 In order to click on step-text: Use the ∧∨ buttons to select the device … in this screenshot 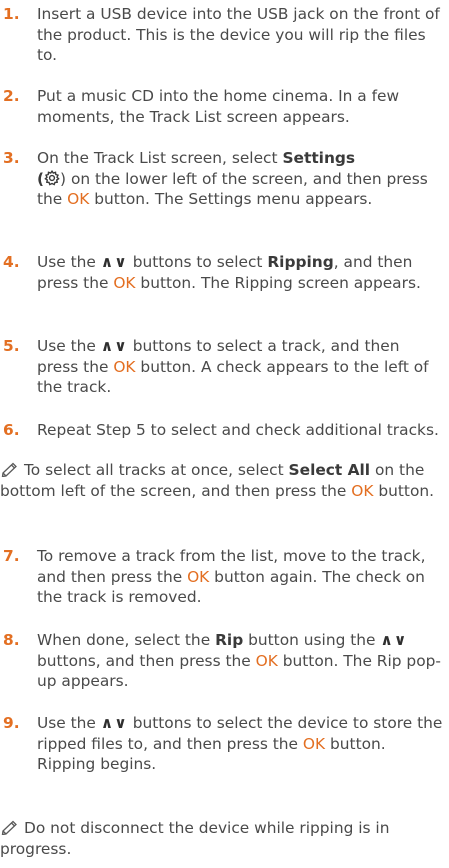, I will do `click(240, 744)`.